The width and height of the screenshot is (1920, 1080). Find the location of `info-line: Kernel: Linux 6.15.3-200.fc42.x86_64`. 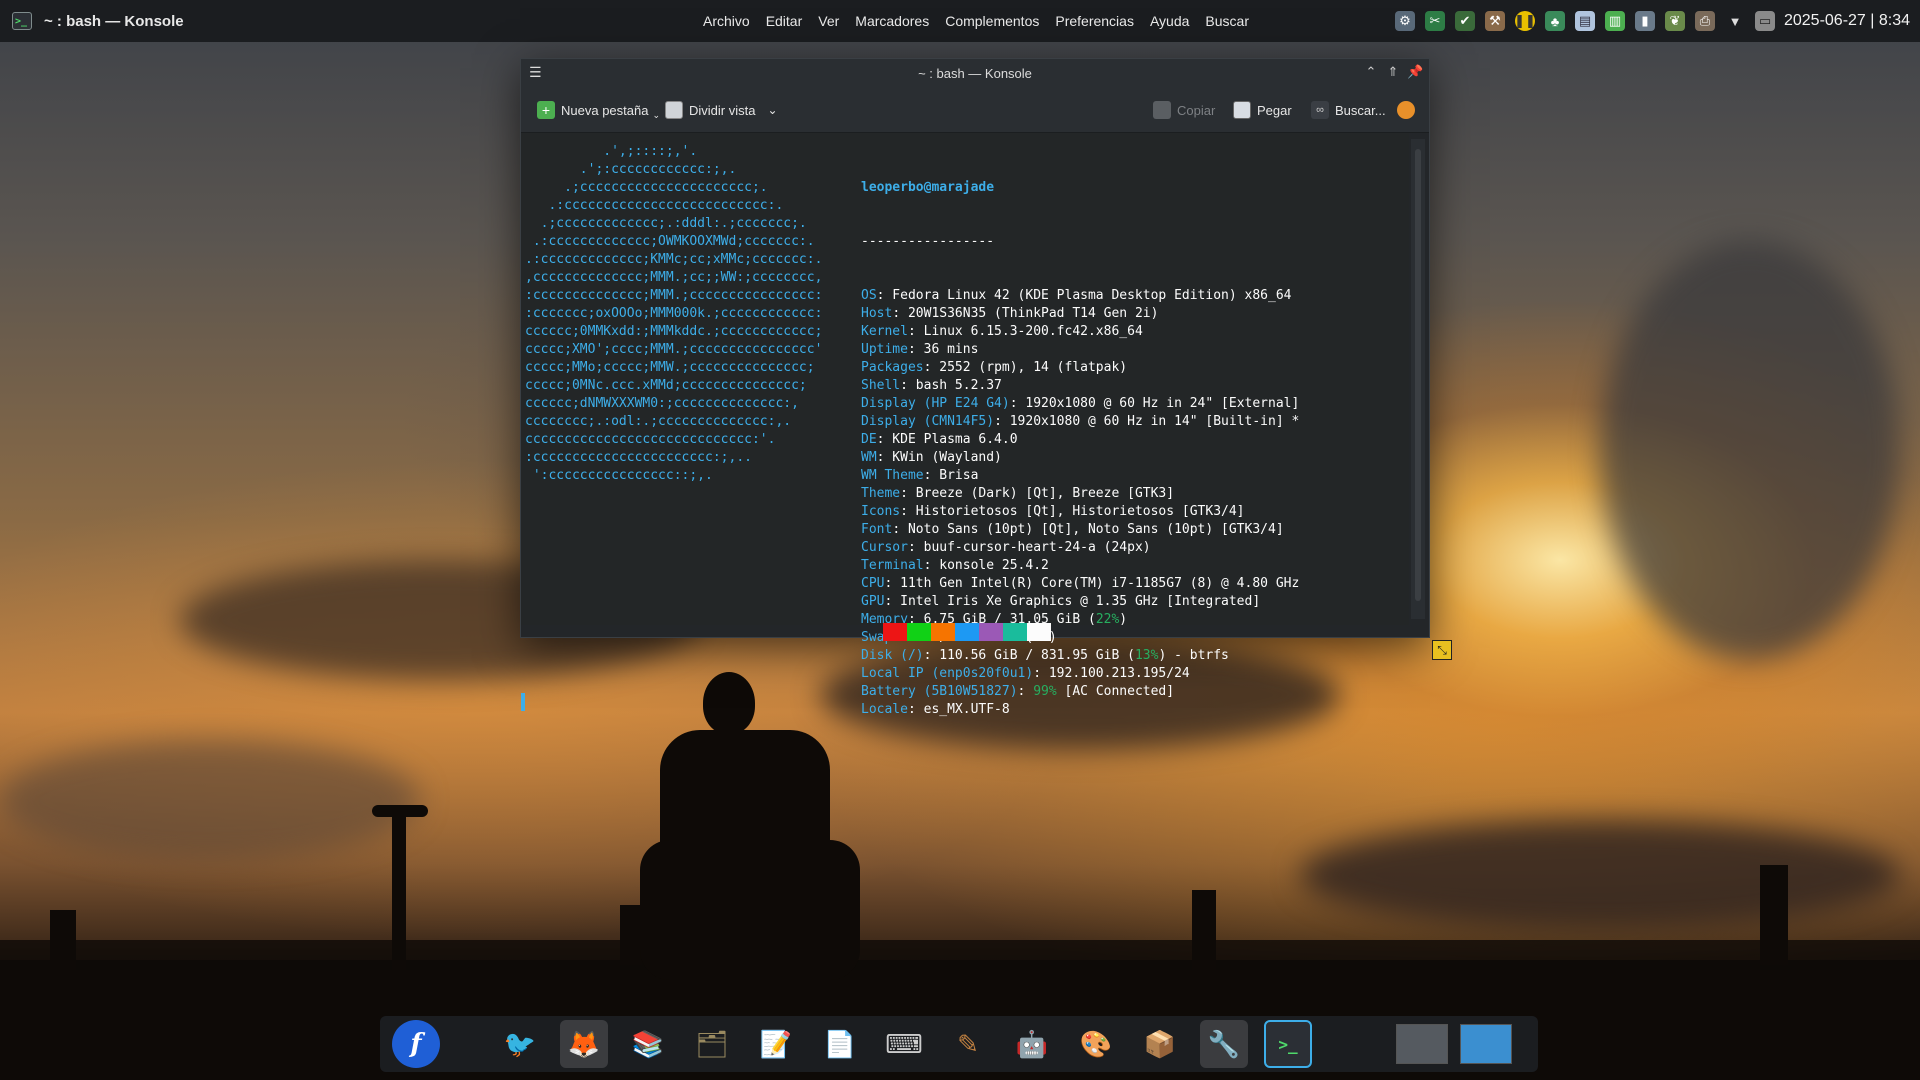

info-line: Kernel: Linux 6.15.3-200.fc42.x86_64 is located at coordinates (1080, 332).